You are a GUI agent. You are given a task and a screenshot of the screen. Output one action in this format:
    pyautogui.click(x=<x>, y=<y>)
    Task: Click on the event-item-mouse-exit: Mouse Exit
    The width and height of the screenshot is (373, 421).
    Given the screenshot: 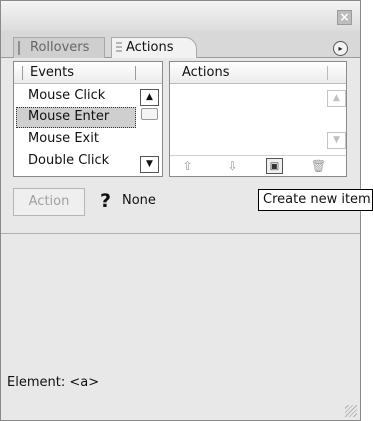 What is the action you would take?
    pyautogui.click(x=76, y=139)
    